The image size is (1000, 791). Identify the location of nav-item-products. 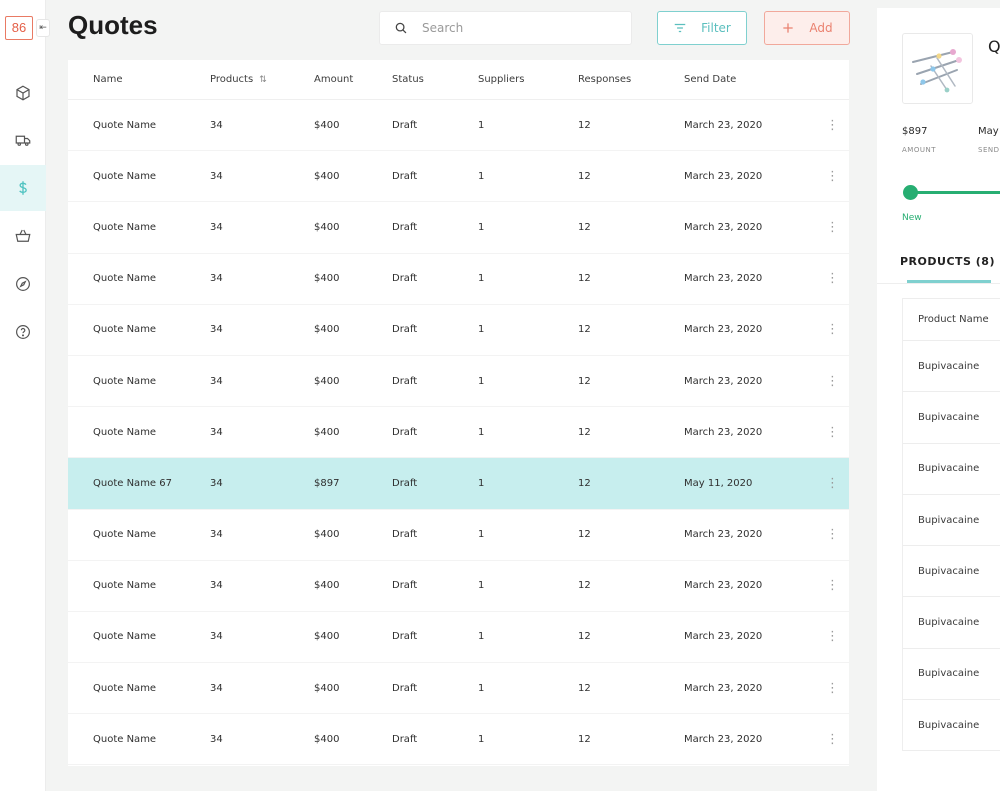
(23, 93).